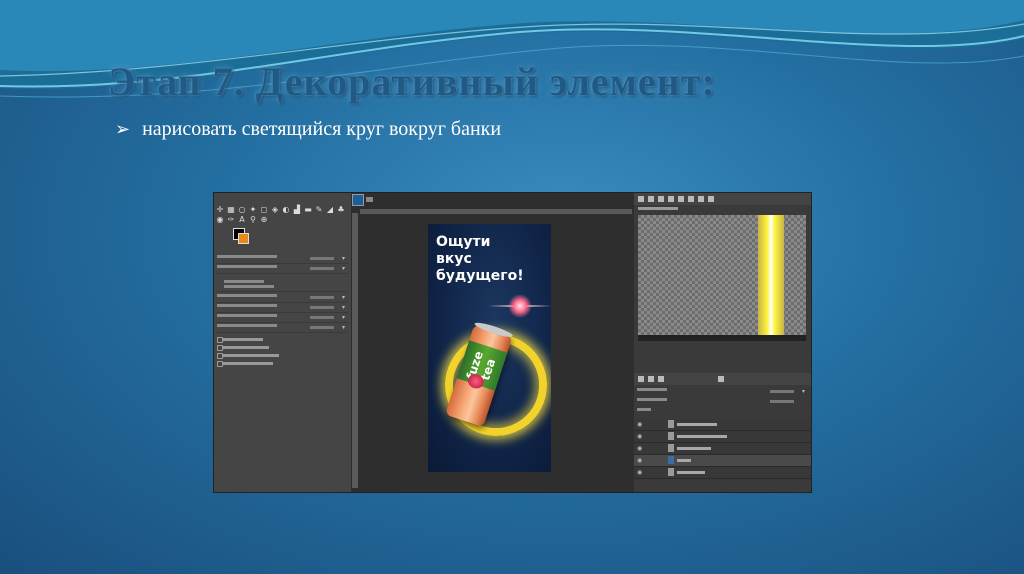 This screenshot has height=574, width=1024. I want to click on layers-tab-icon, so click(641, 379).